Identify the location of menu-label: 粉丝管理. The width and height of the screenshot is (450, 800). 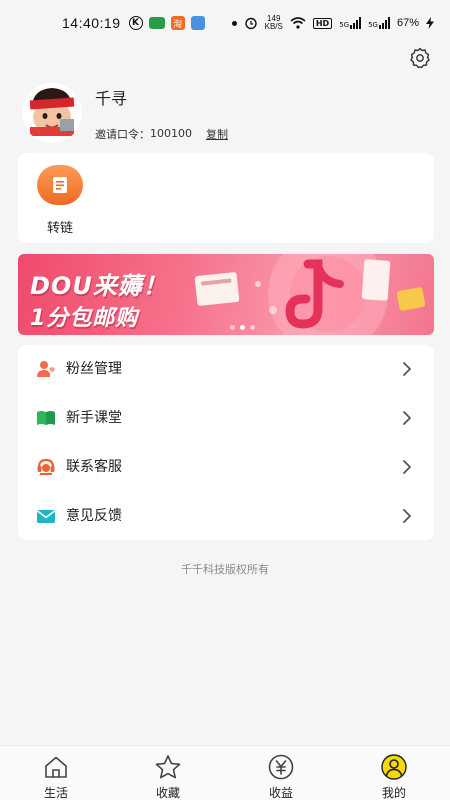
(94, 369).